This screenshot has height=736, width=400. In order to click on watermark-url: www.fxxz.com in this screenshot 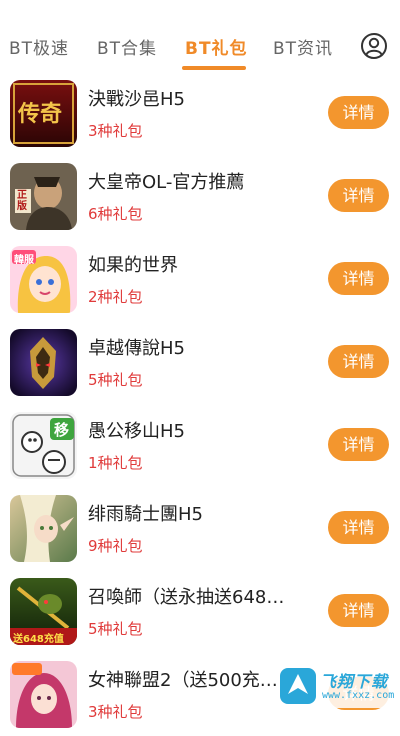, I will do `click(358, 695)`.